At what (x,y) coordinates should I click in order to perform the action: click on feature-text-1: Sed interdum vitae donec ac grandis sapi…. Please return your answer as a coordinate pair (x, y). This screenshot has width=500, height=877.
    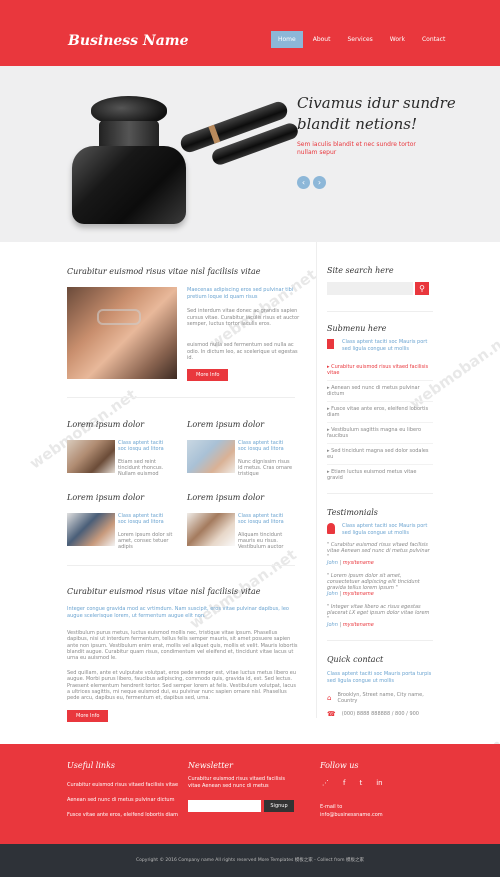
    Looking at the image, I should click on (243, 317).